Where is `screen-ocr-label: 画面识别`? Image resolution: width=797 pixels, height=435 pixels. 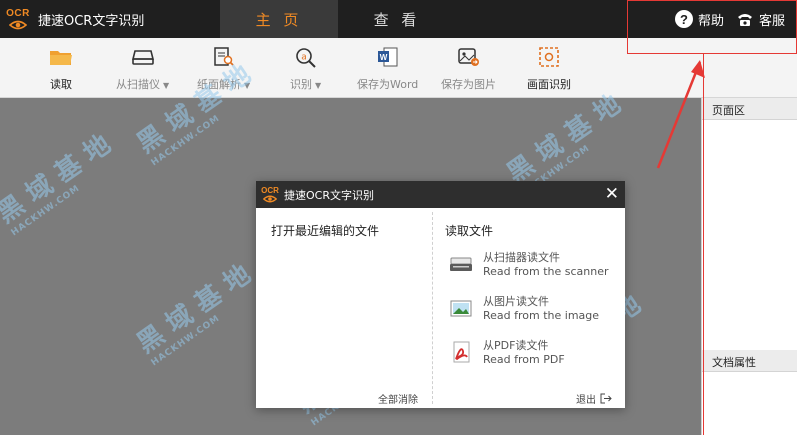
screen-ocr-label: 画面识别 is located at coordinates (549, 84).